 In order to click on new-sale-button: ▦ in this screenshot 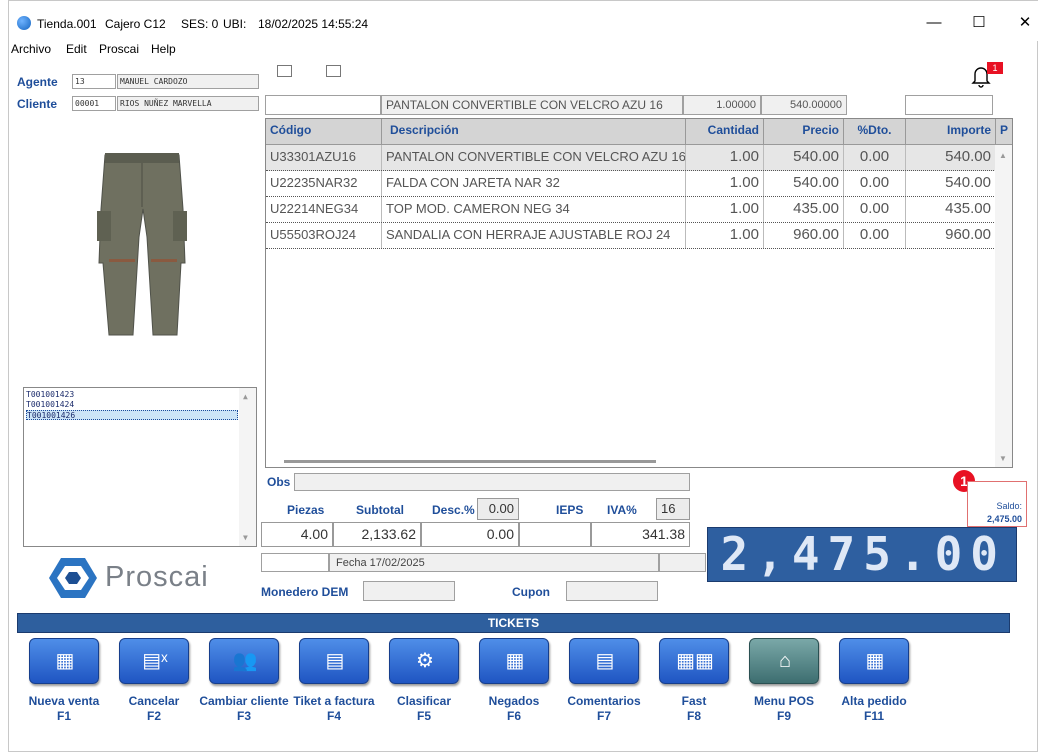, I will do `click(64, 661)`.